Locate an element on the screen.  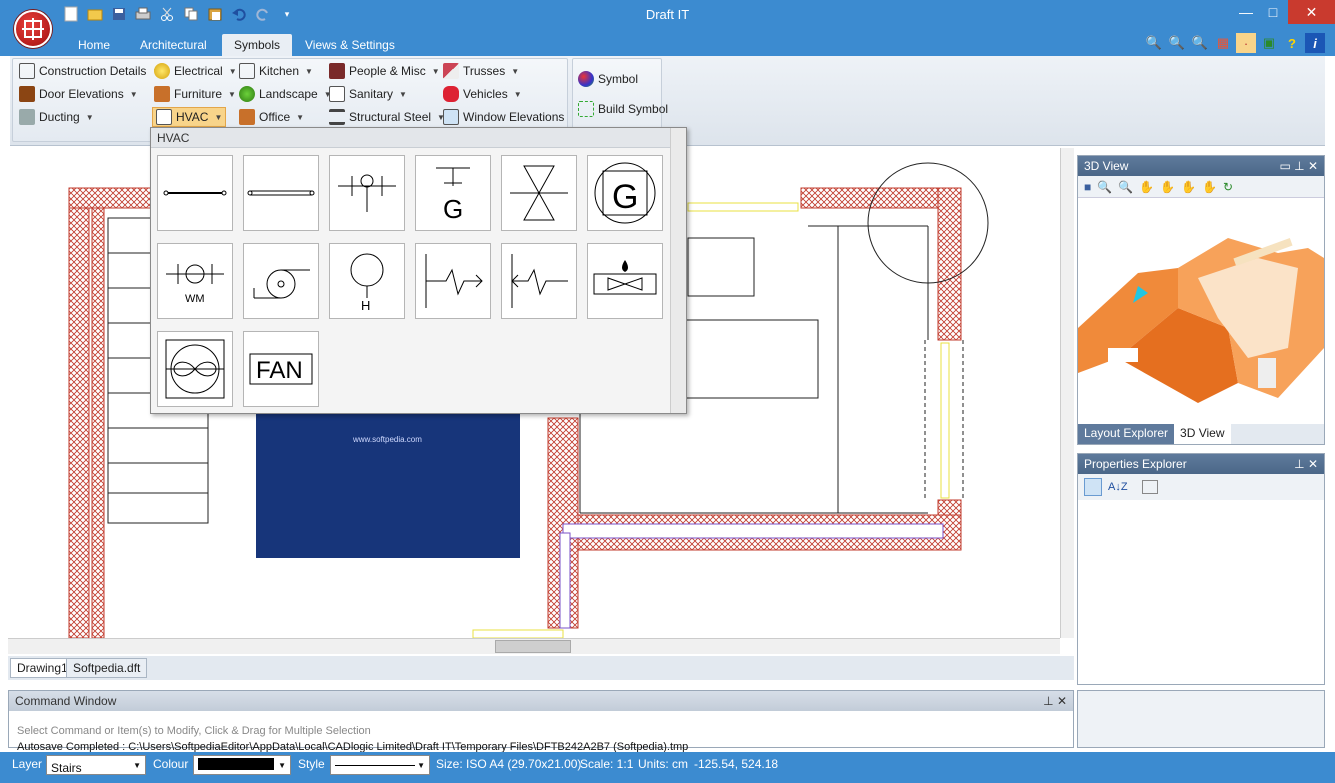
grid-icon: ▦ is located at coordinates (1223, 43).